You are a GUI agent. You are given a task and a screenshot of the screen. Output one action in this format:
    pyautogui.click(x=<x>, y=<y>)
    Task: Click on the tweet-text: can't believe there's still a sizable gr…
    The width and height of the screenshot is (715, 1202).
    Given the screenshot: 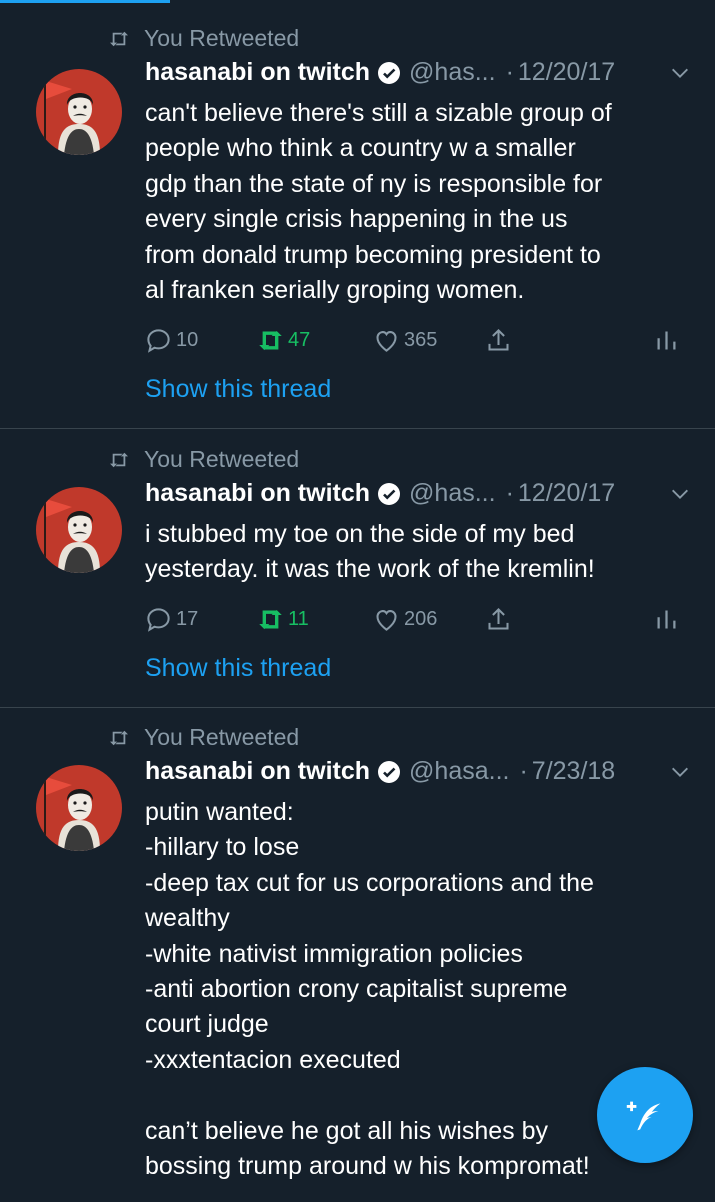 What is the action you would take?
    pyautogui.click(x=378, y=202)
    